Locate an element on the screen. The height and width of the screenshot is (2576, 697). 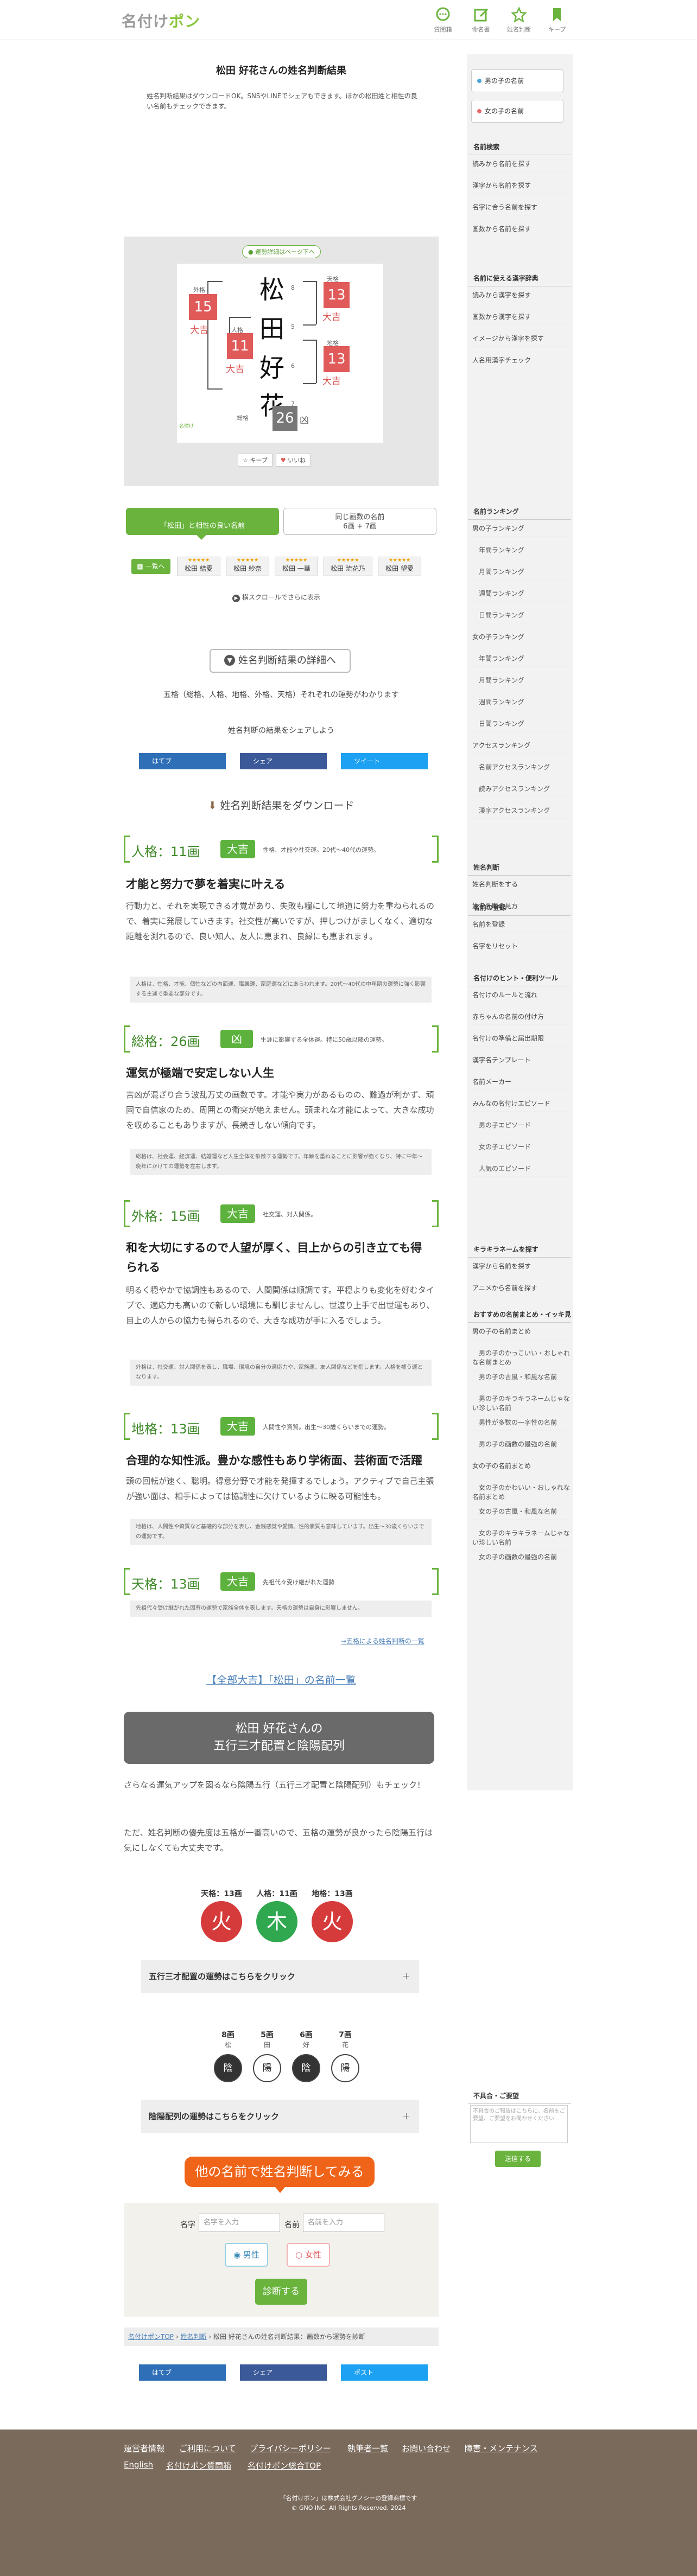
sidebar-item: 男の子のかっこいい・おしゃれな名前まとめ is located at coordinates (520, 1358).